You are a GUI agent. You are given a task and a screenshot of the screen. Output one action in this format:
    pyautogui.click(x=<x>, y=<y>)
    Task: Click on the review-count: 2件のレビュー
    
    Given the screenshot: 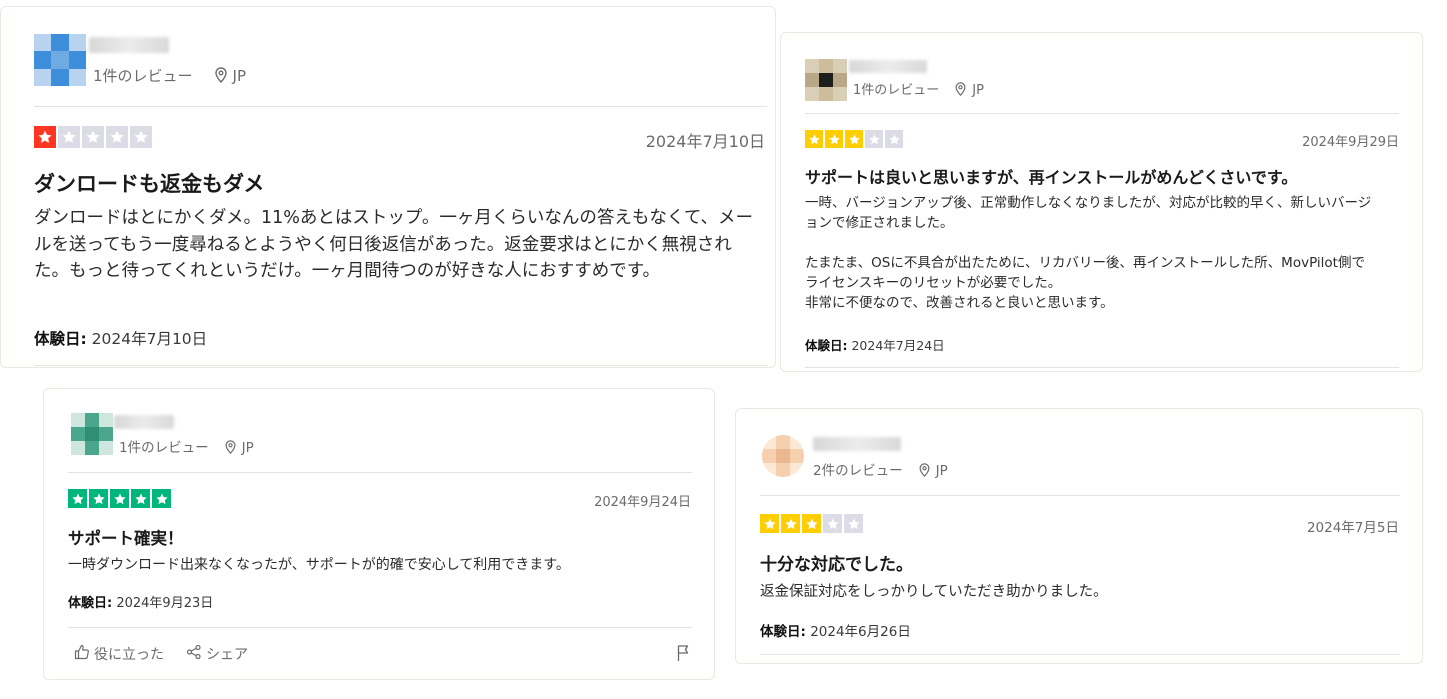 What is the action you would take?
    pyautogui.click(x=858, y=471)
    